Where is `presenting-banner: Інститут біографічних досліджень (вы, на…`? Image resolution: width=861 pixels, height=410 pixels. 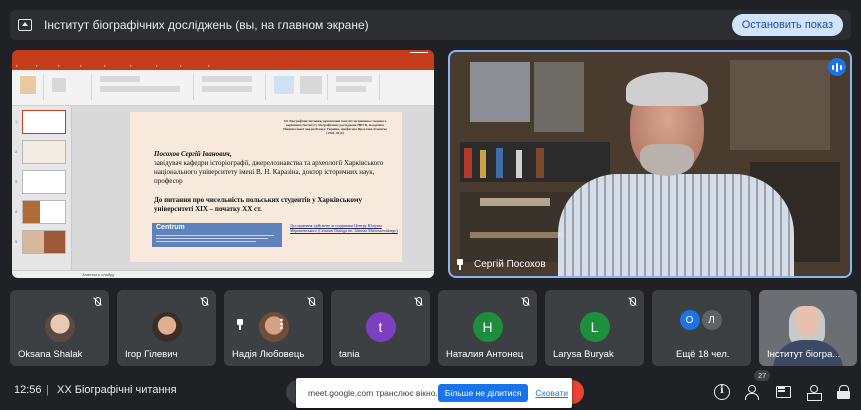
presenting-banner: Інститут біографічних досліджень (вы, на… is located at coordinates (430, 25).